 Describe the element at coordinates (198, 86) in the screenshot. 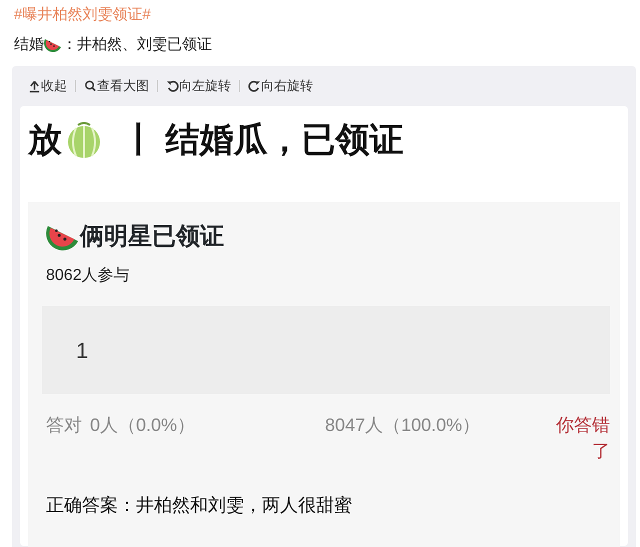

I see `toolbar-button: 向左旋转` at that location.